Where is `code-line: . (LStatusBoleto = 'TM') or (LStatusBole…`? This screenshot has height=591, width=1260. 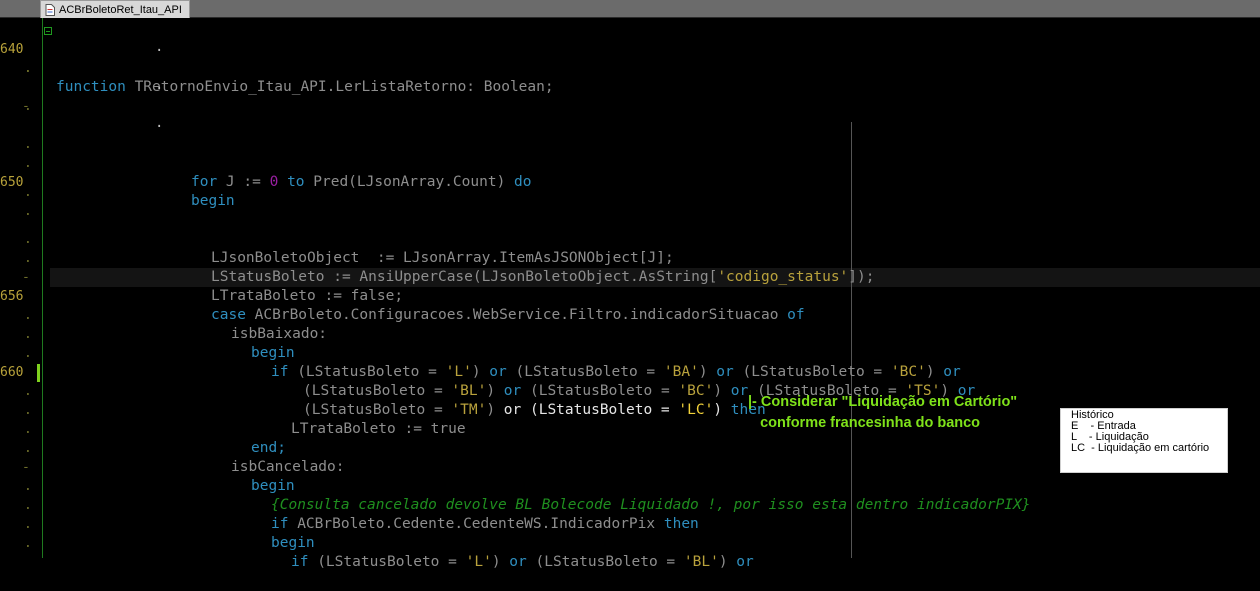 code-line: . (LStatusBoleto = 'TM') or (LStatusBole… is located at coordinates (395, 401).